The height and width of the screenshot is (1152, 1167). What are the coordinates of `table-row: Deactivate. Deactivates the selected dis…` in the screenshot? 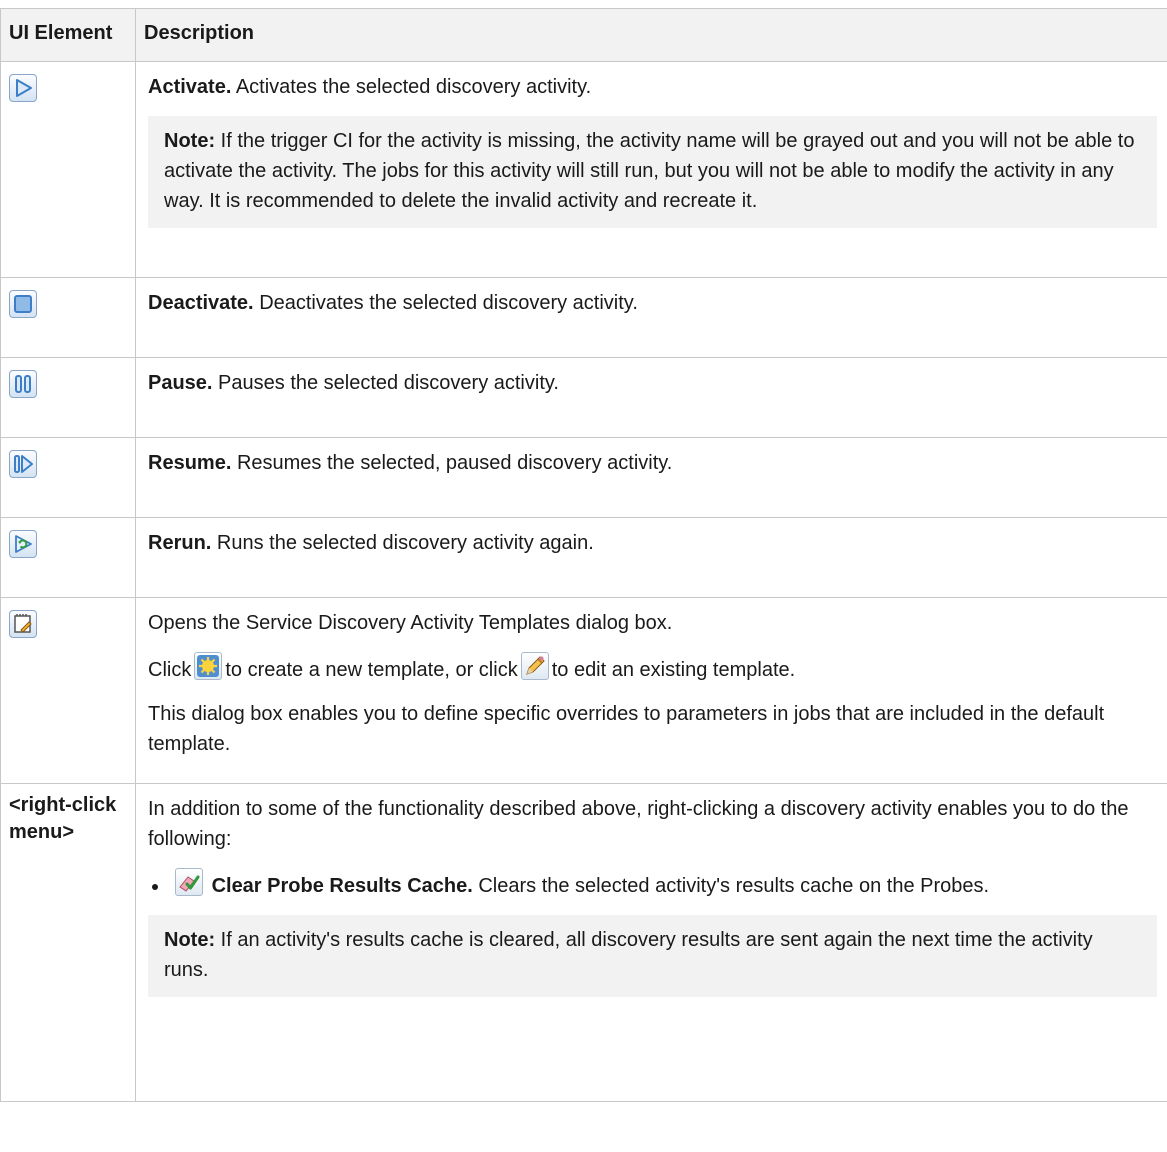 It's located at (583, 317).